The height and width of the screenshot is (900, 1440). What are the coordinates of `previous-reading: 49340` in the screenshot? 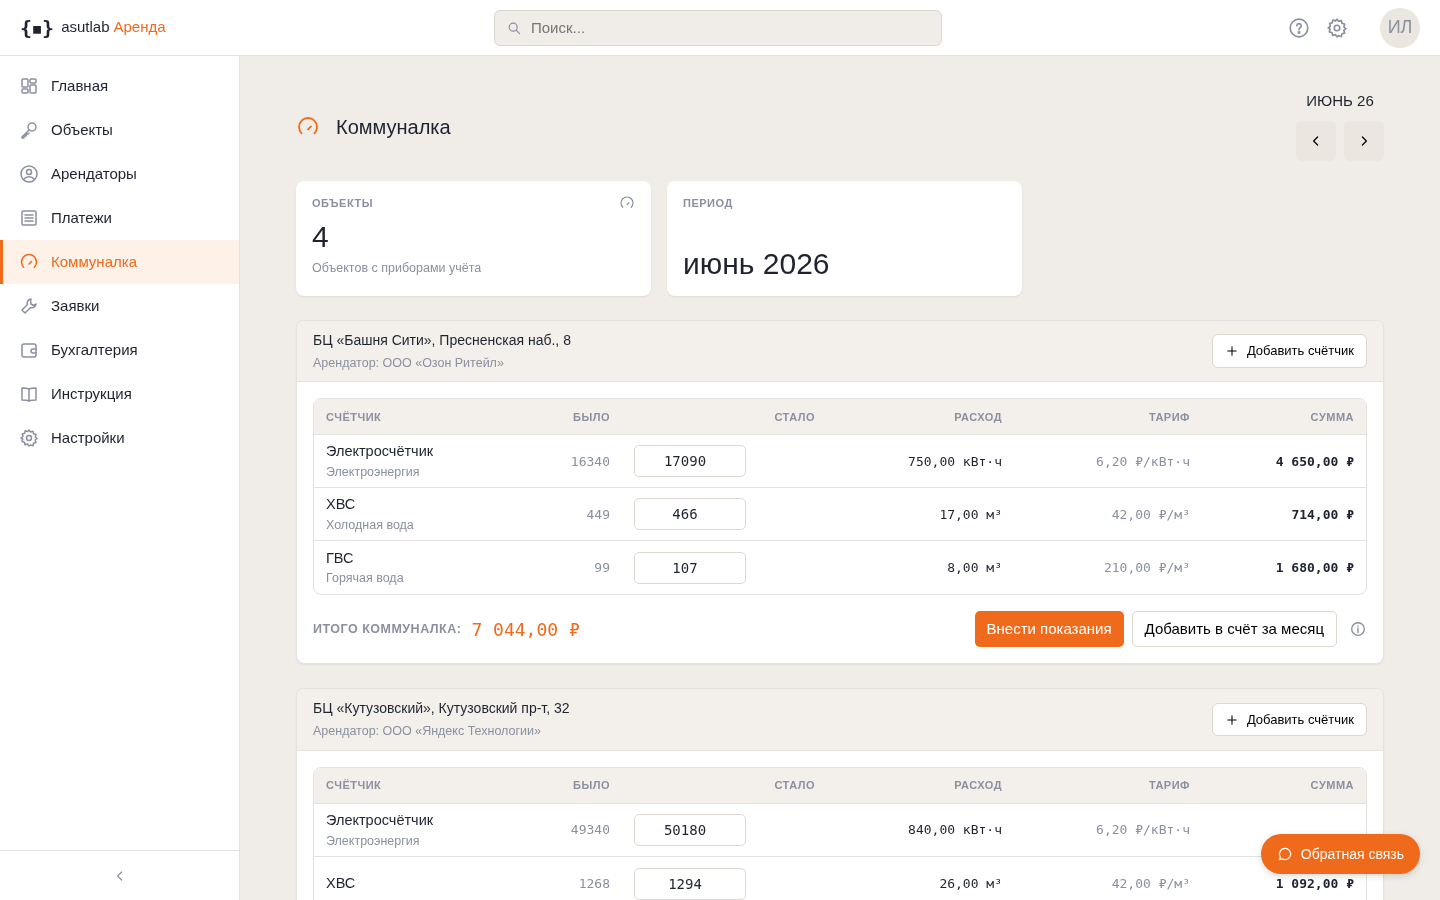 It's located at (589, 830).